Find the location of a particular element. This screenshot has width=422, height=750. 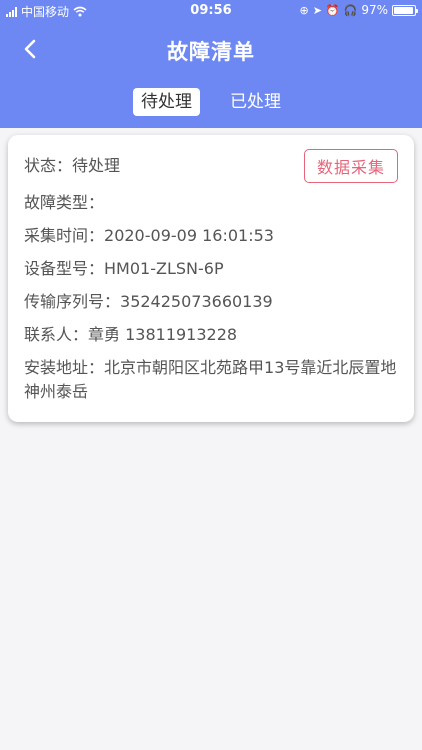

collect-time-row: 采集时间： 2020-09-09 16:01:53 is located at coordinates (211, 236).